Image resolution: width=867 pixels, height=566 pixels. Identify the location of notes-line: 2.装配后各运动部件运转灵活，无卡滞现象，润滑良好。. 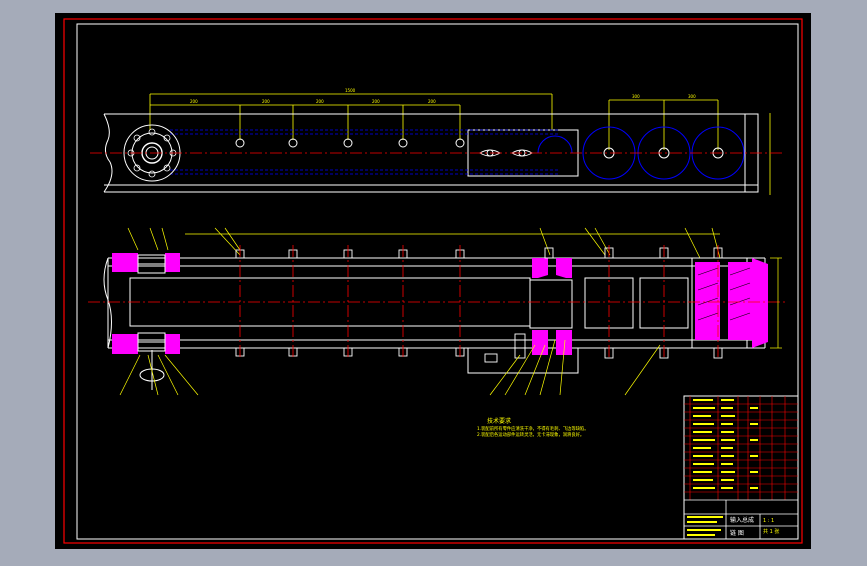
(530, 434).